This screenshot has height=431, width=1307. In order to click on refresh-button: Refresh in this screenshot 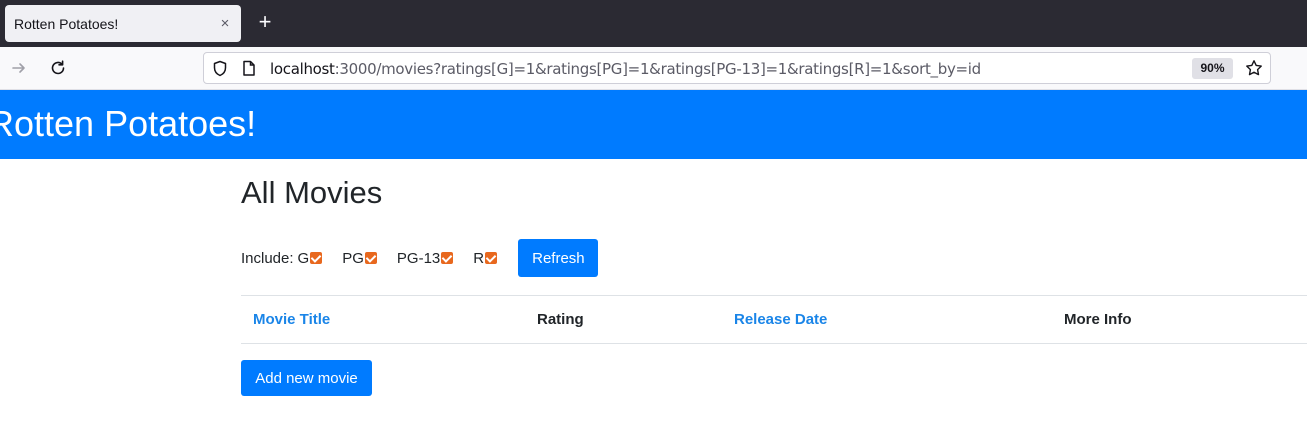, I will do `click(558, 258)`.